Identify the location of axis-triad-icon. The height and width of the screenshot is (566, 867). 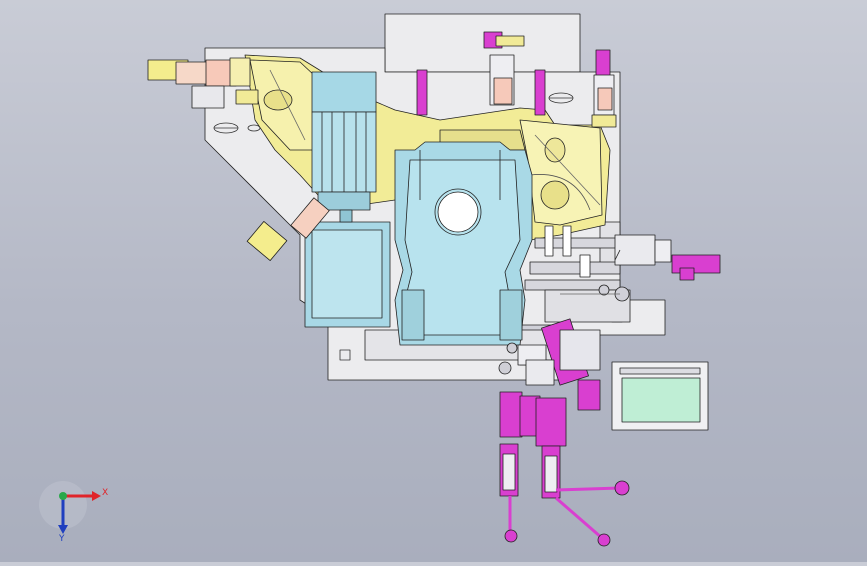
(70, 507).